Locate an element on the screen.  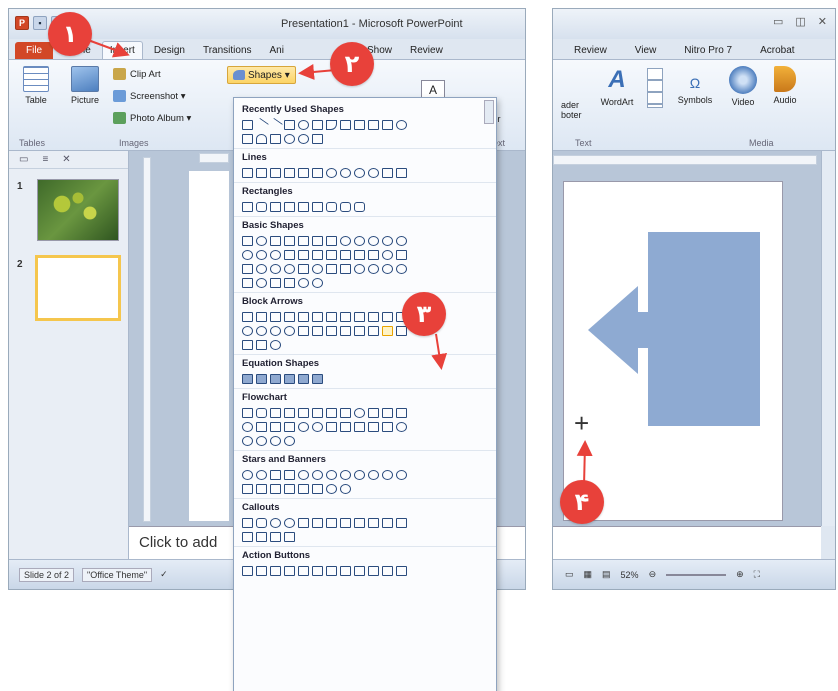
arrow-to-left-arrow-shape is located at coordinates (439, 351).